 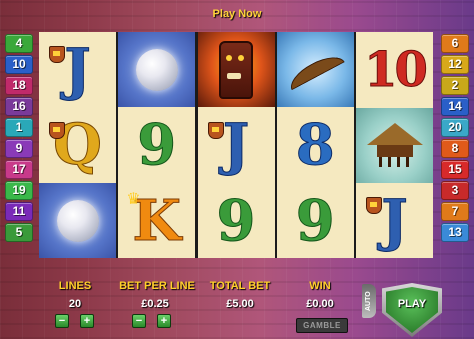 What do you see at coordinates (87, 321) in the screenshot?
I see `lines-plus-button: +` at bounding box center [87, 321].